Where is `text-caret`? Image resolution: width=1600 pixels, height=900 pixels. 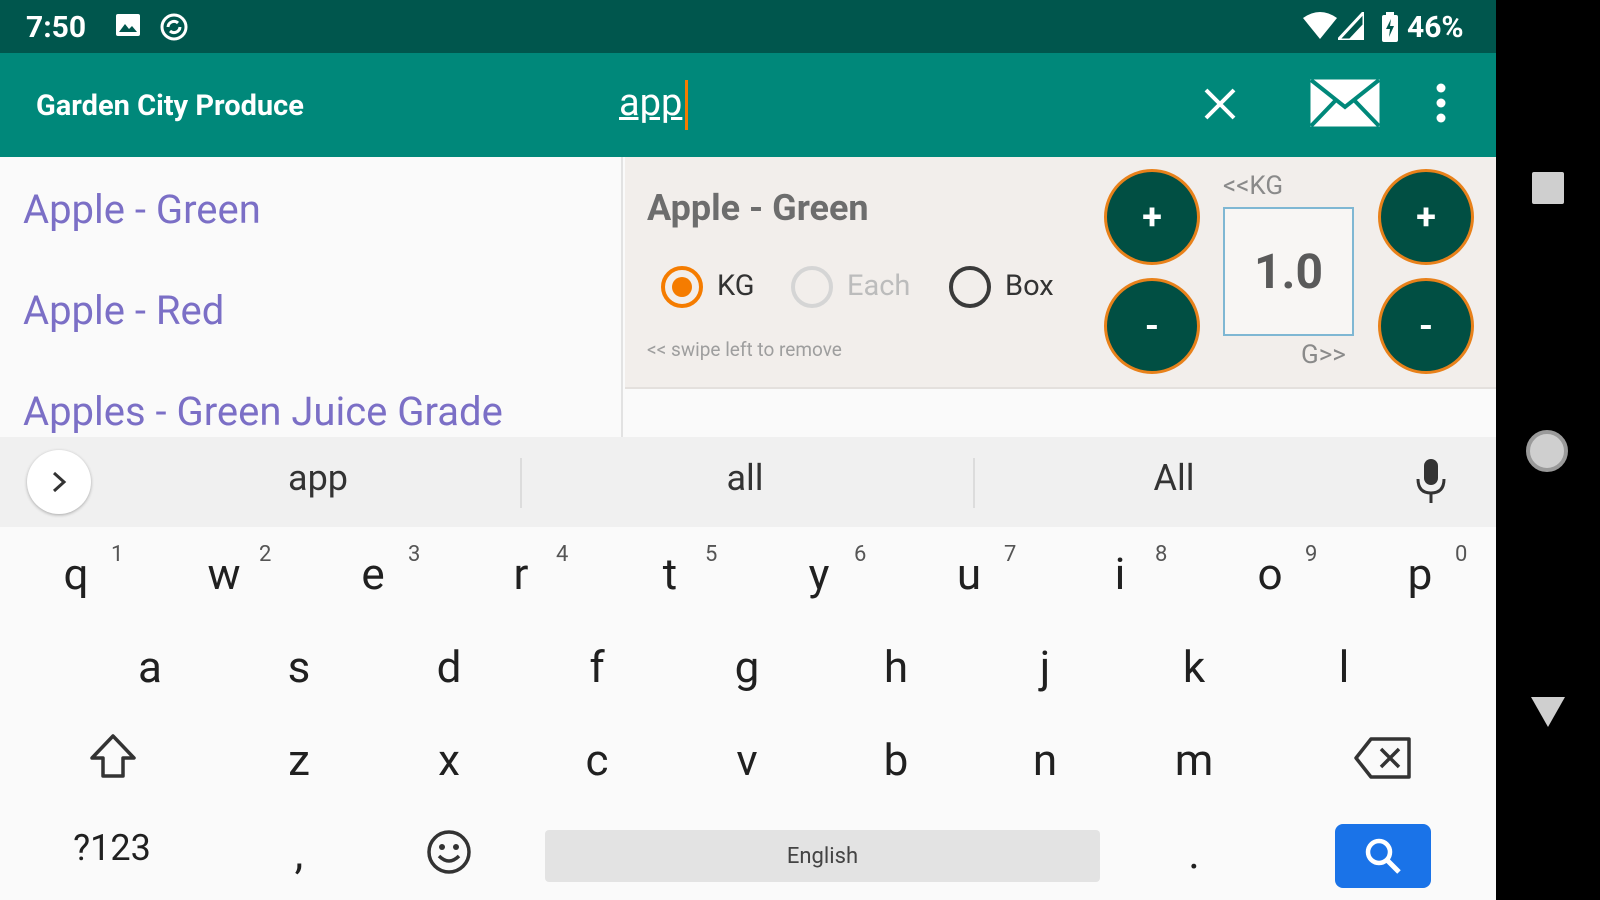 text-caret is located at coordinates (686, 105).